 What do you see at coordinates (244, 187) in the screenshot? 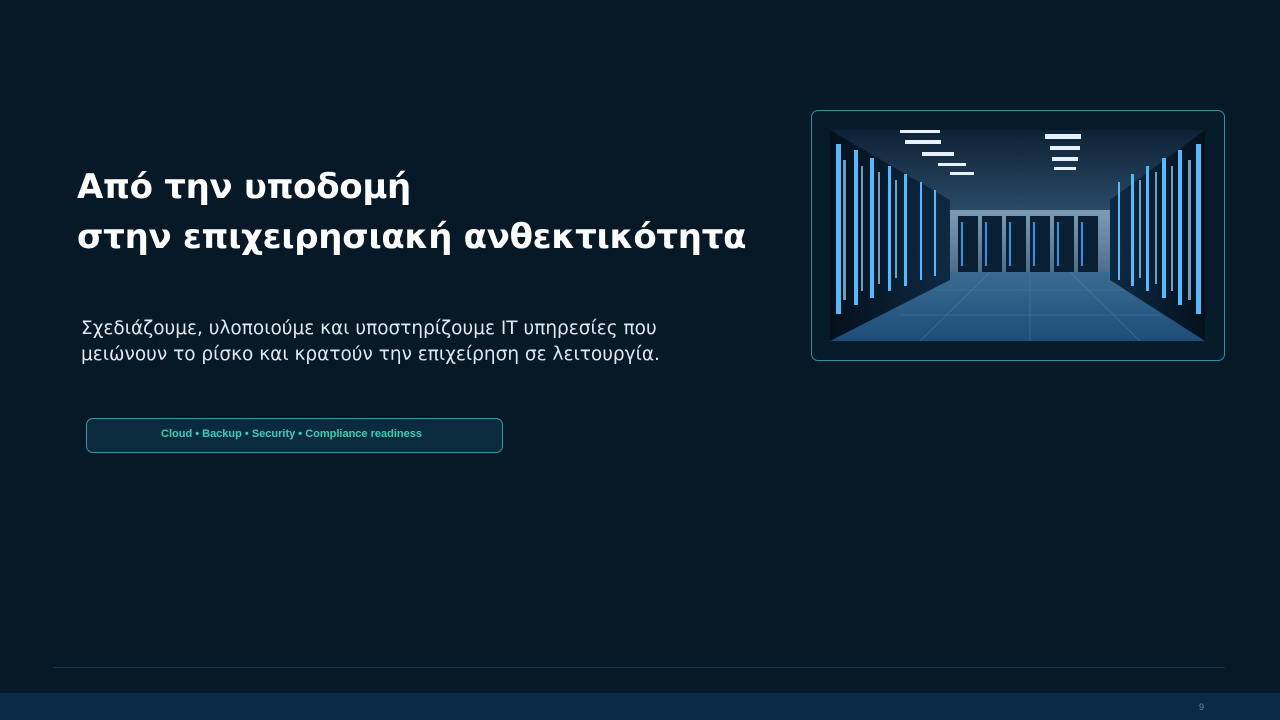
I see `title-line-1: Από την υποδομή` at bounding box center [244, 187].